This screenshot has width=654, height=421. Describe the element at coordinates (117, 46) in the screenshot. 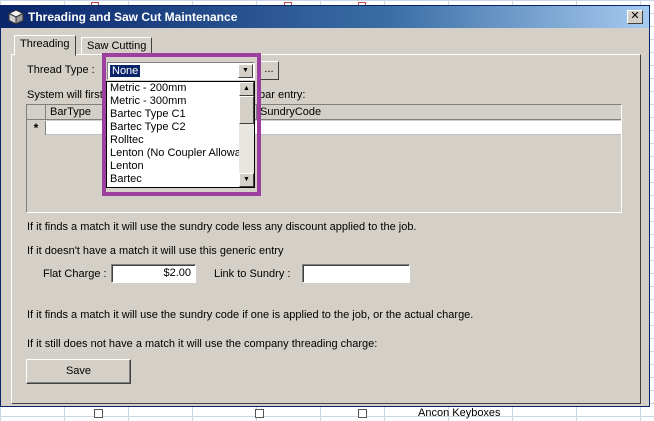

I see `tab-saw-cutting-label: Saw Cutting` at that location.